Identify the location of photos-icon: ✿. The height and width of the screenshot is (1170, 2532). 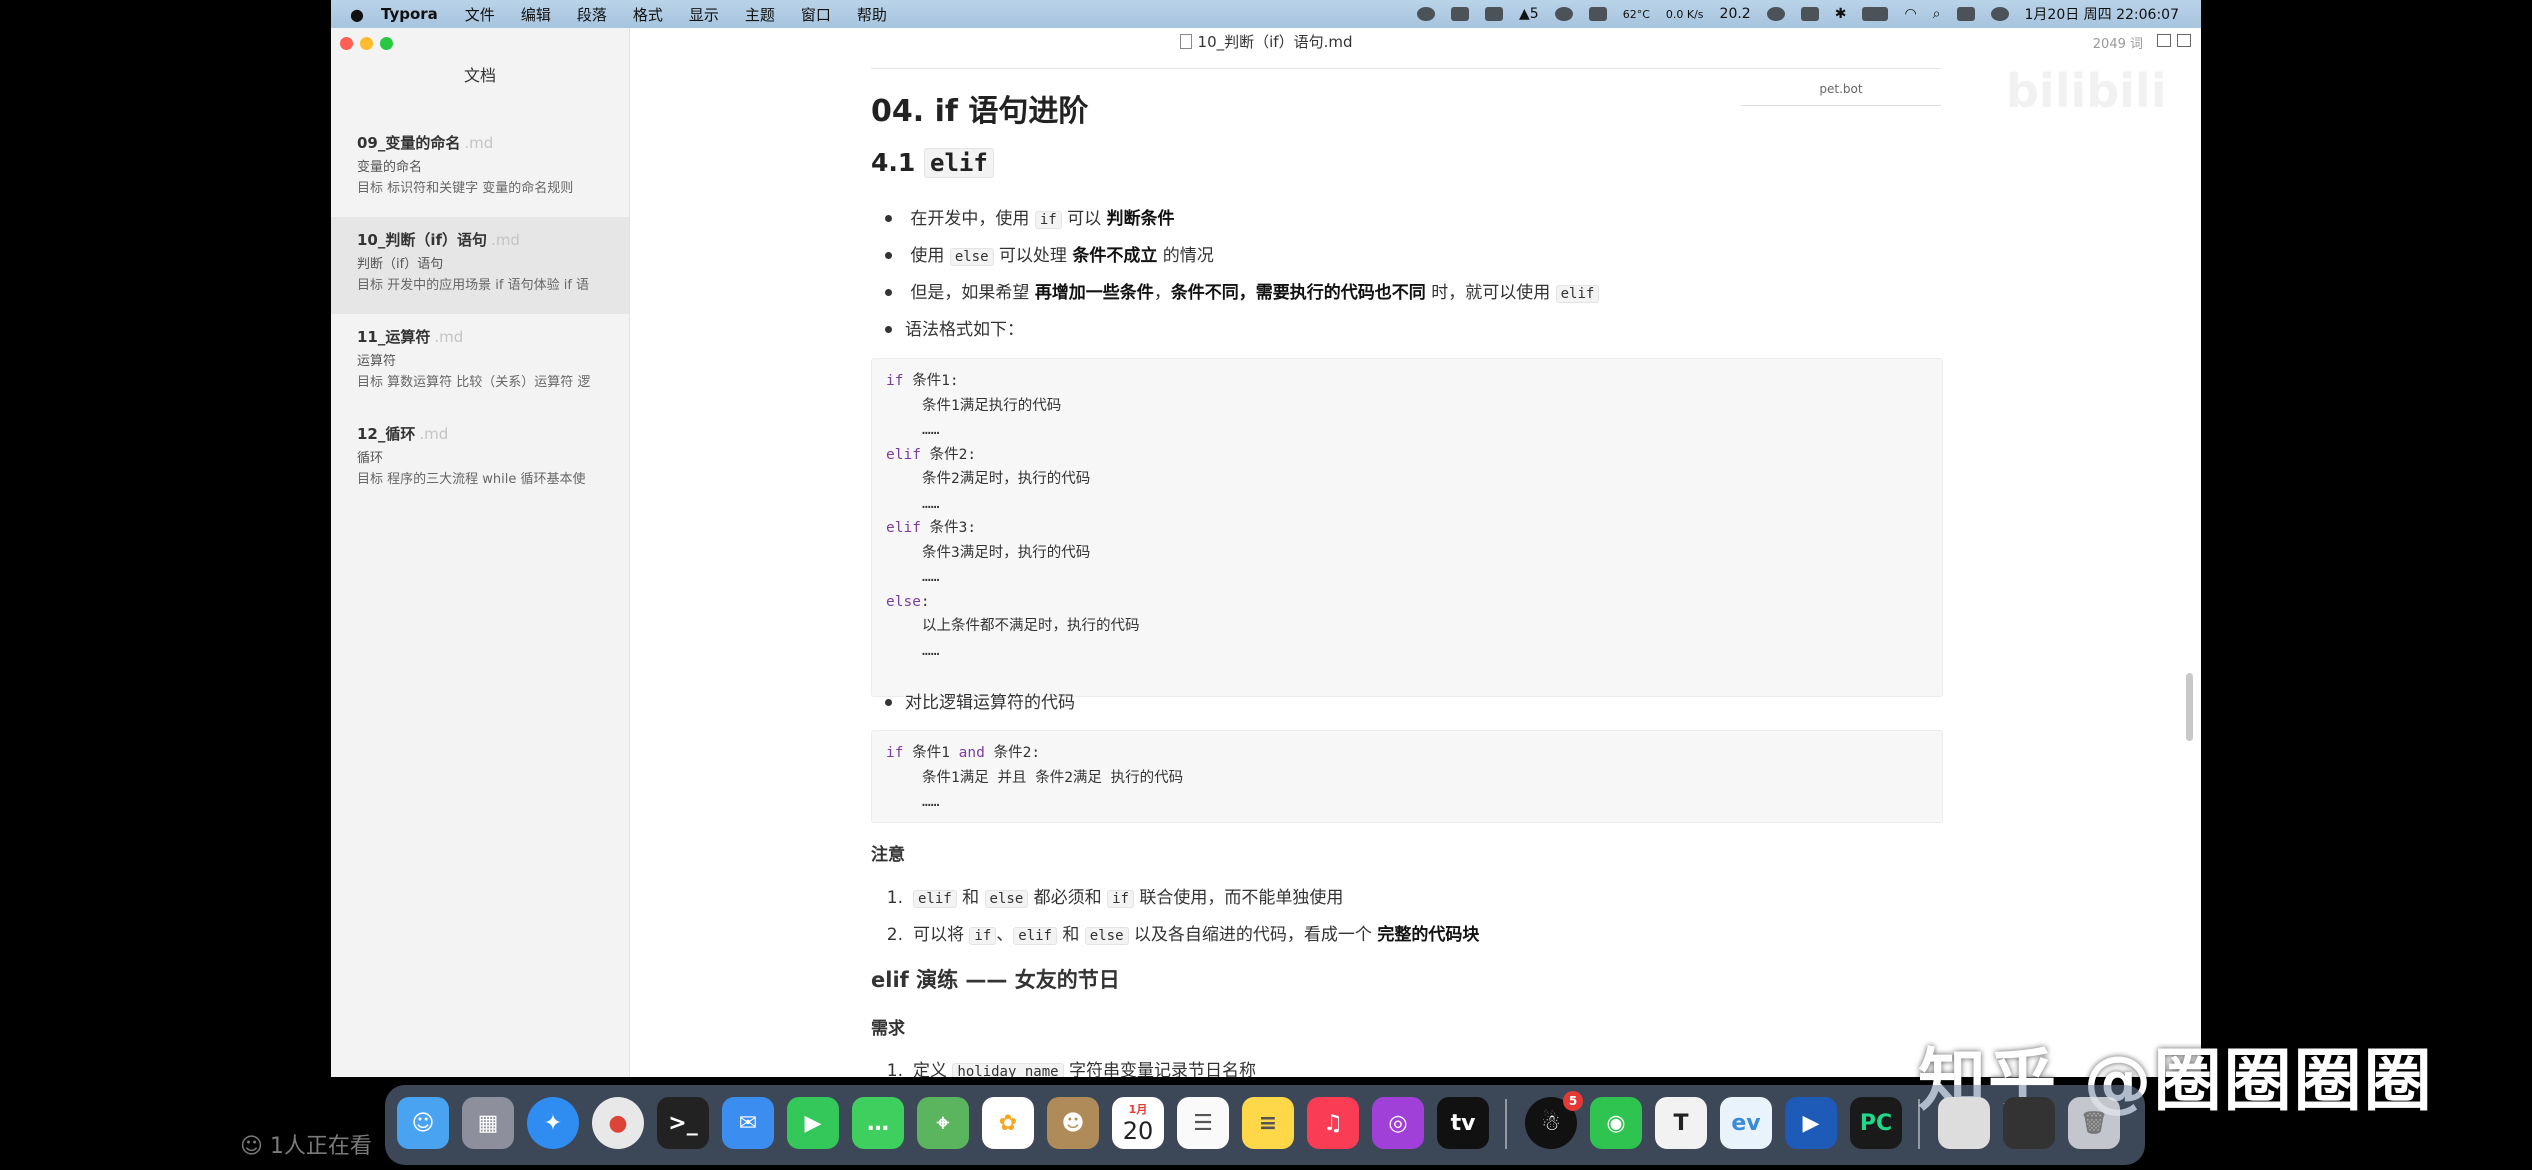
(1008, 1123).